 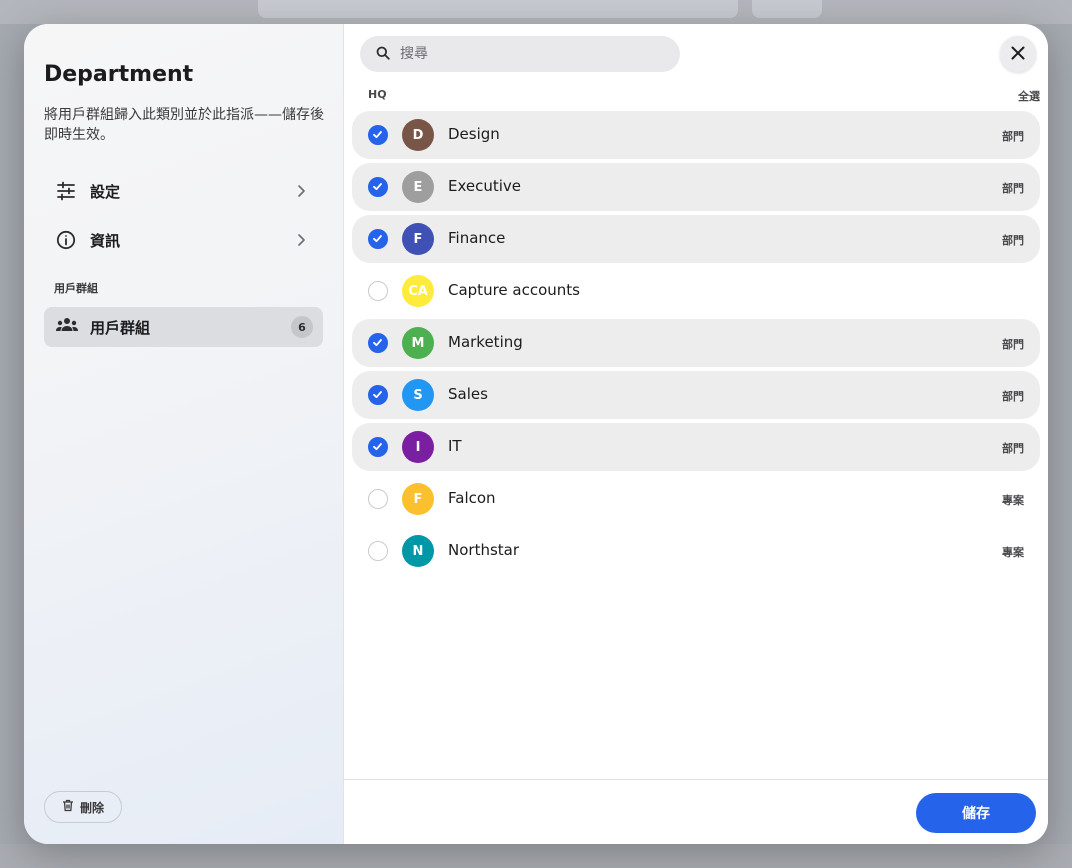 What do you see at coordinates (696, 291) in the screenshot?
I see `list-item: CA Capture accounts` at bounding box center [696, 291].